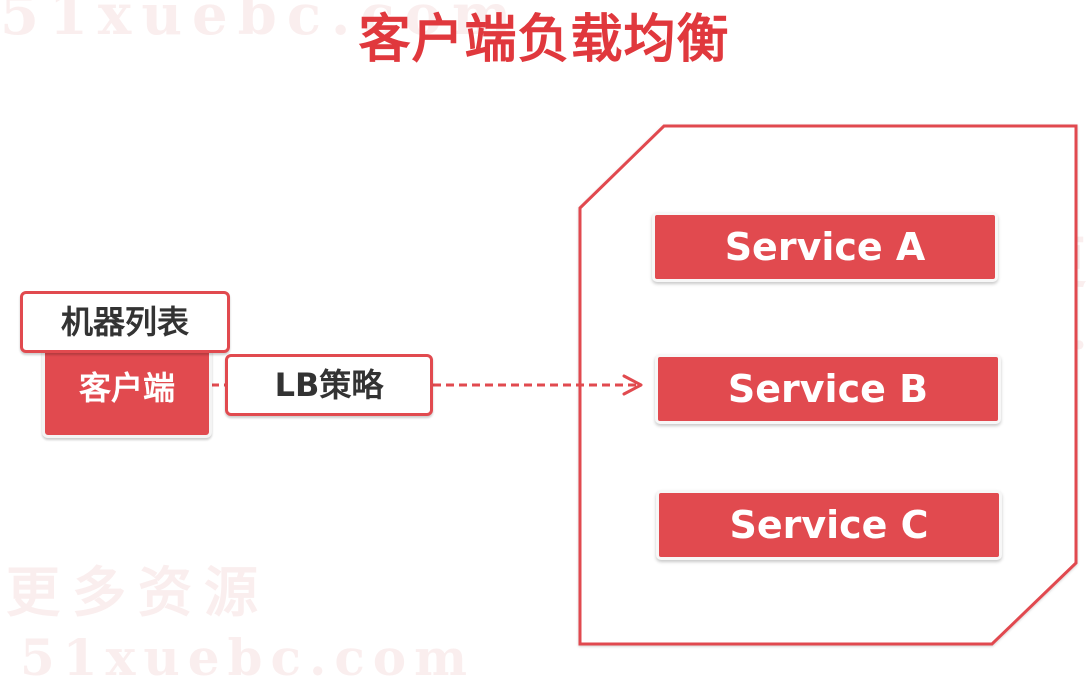 This screenshot has width=1088, height=687. Describe the element at coordinates (825, 247) in the screenshot. I see `service-a-box: Service A` at that location.